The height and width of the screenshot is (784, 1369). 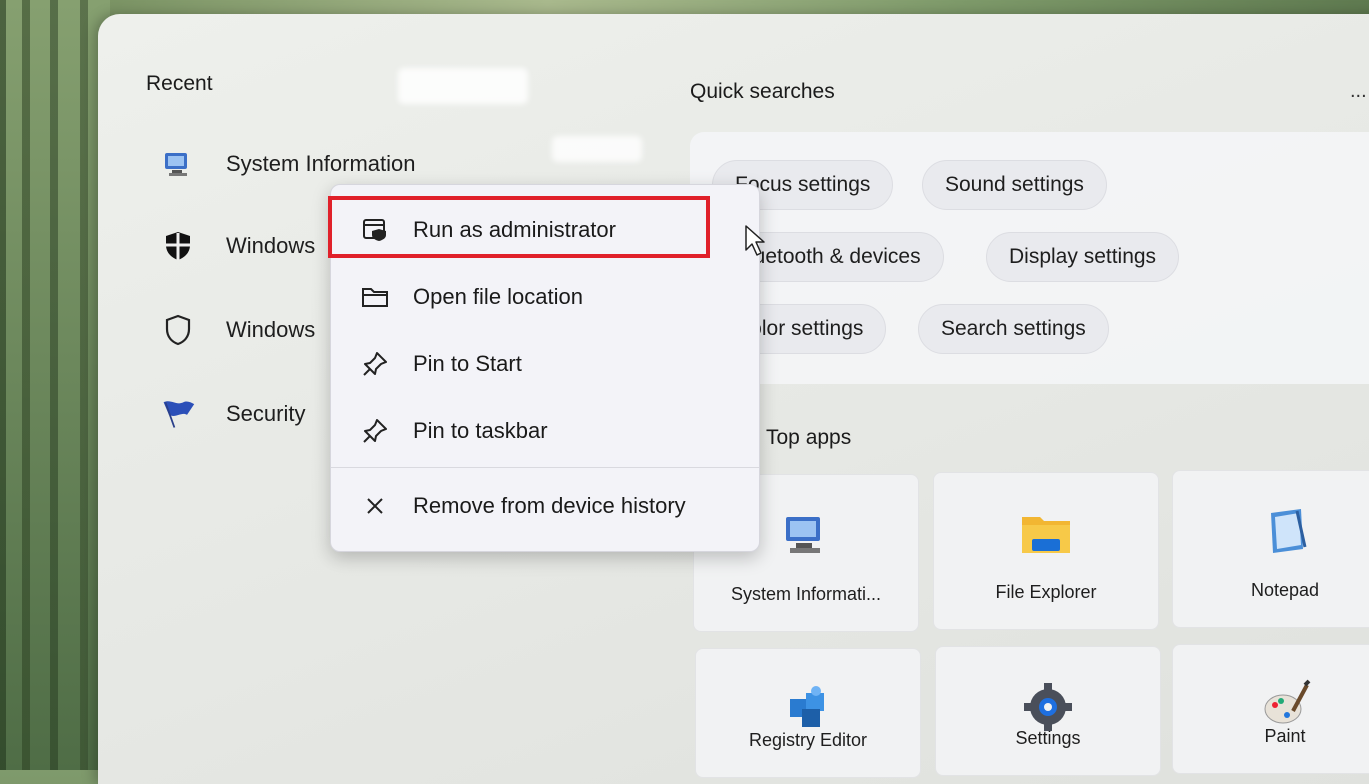 What do you see at coordinates (266, 413) in the screenshot?
I see `recent-item-label: Security` at bounding box center [266, 413].